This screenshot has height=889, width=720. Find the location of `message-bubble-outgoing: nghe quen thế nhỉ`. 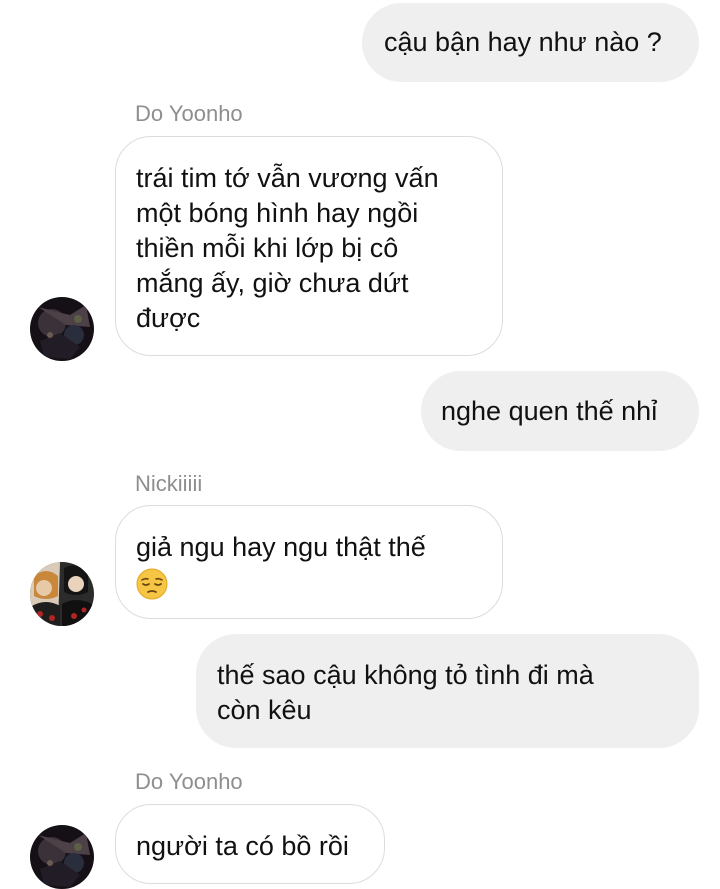

message-bubble-outgoing: nghe quen thế nhỉ is located at coordinates (560, 411).